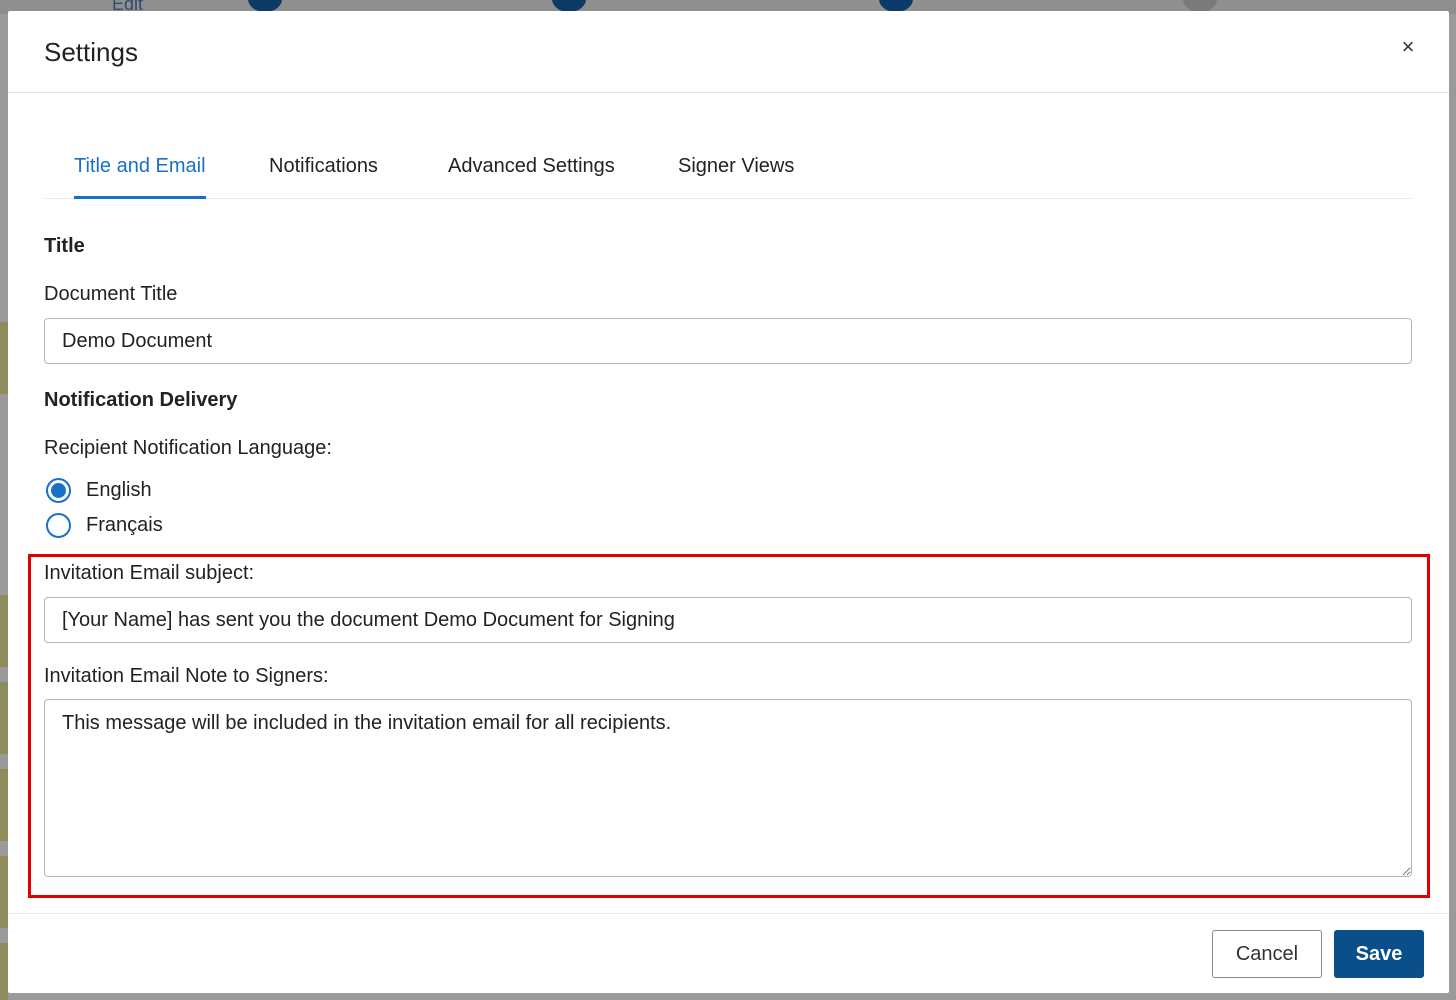 This screenshot has height=1000, width=1456. I want to click on email-note-label: Invitation Email Note to Signers:, so click(186, 676).